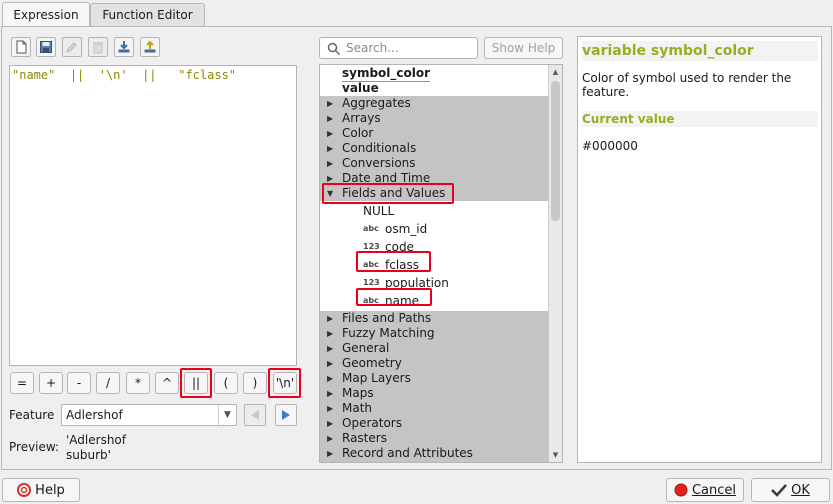  I want to click on tree-item-fuzzy-matching: ▶ Fuzzy Matching, so click(434, 333).